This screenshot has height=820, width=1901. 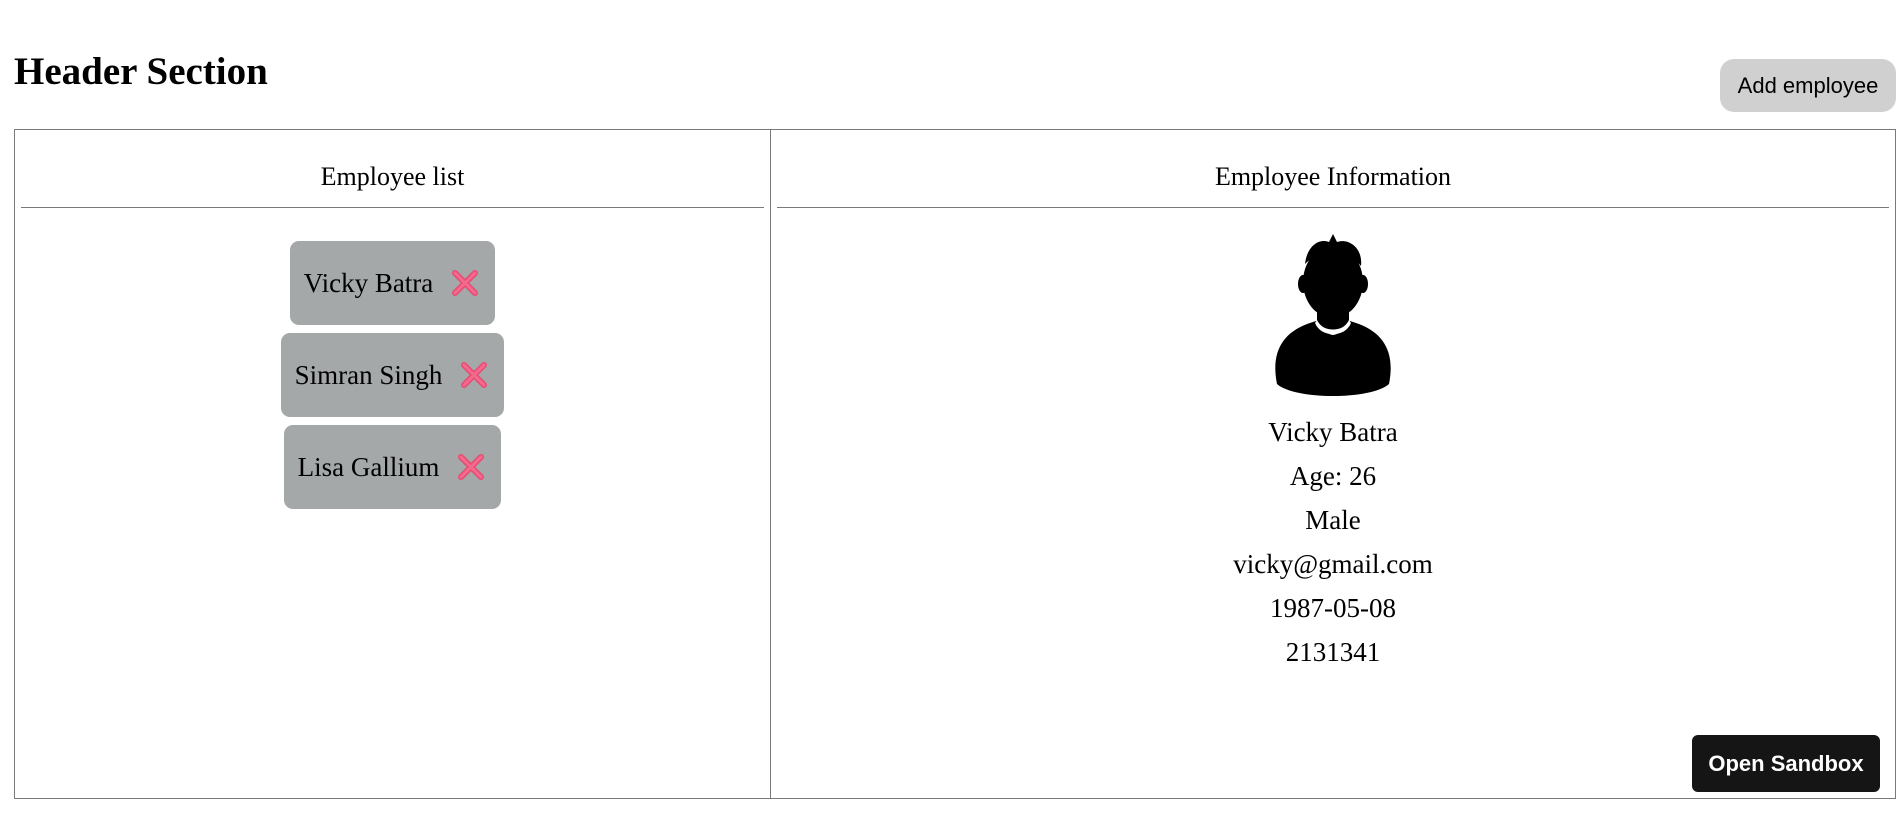 I want to click on employee-email: vicky@gmail.com, so click(x=1333, y=564).